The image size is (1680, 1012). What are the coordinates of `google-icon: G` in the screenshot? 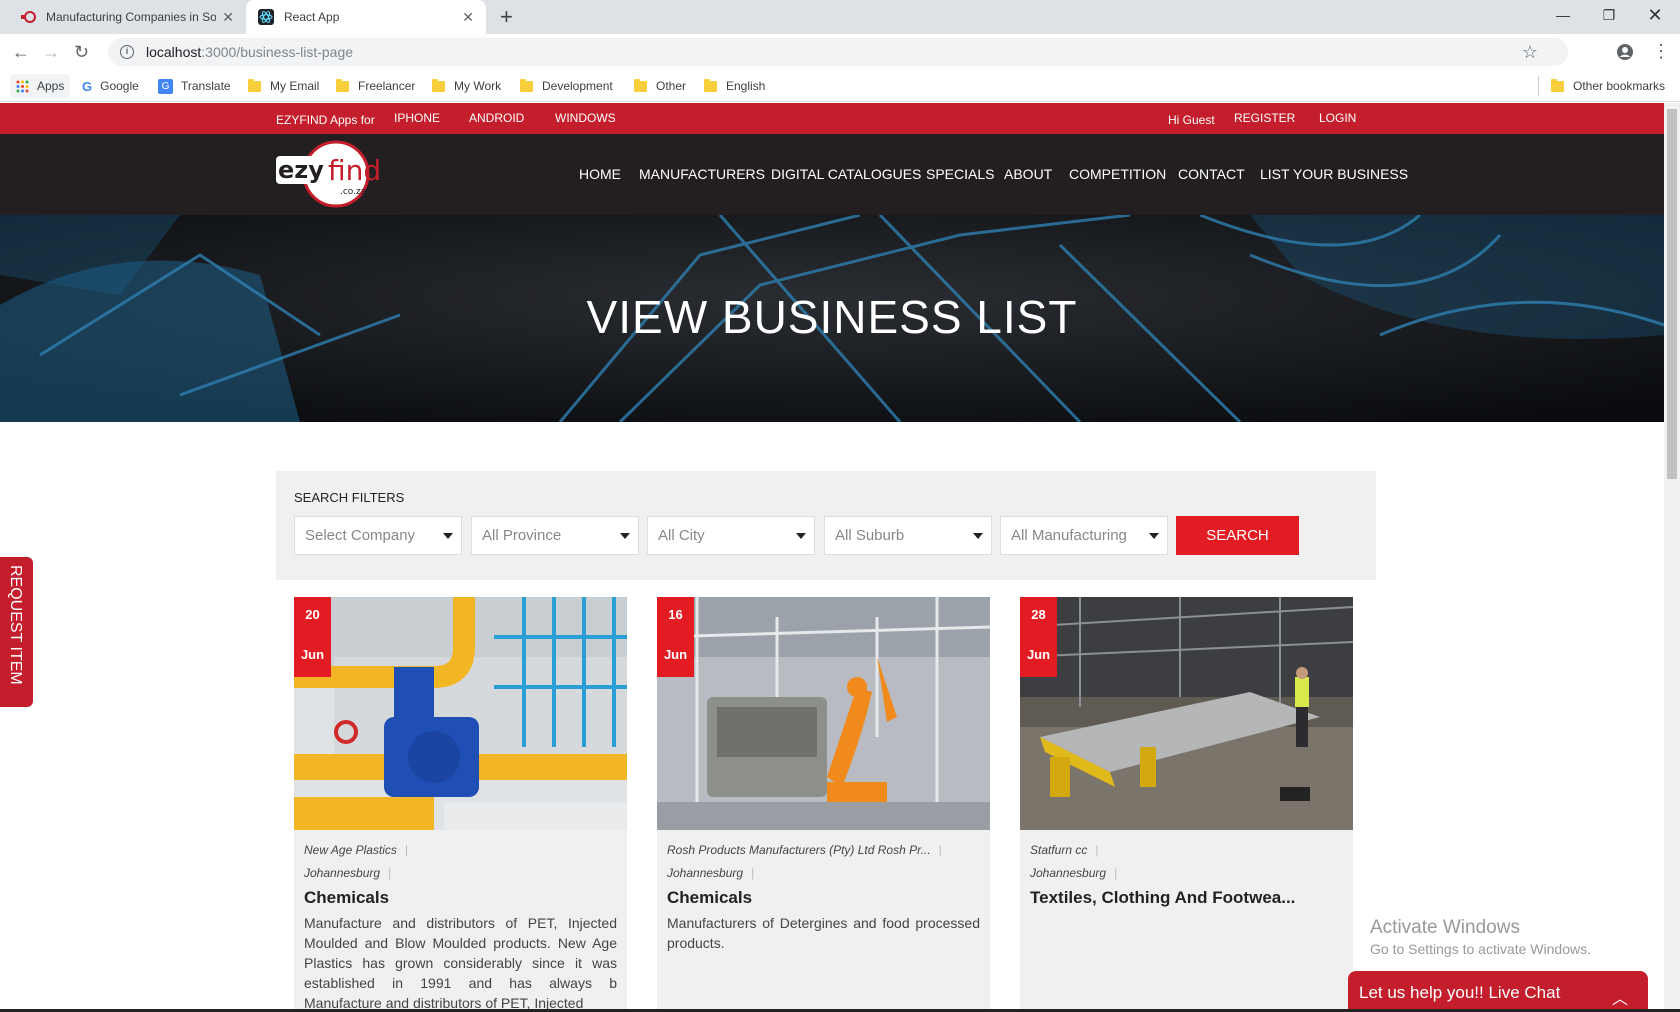 It's located at (87, 86).